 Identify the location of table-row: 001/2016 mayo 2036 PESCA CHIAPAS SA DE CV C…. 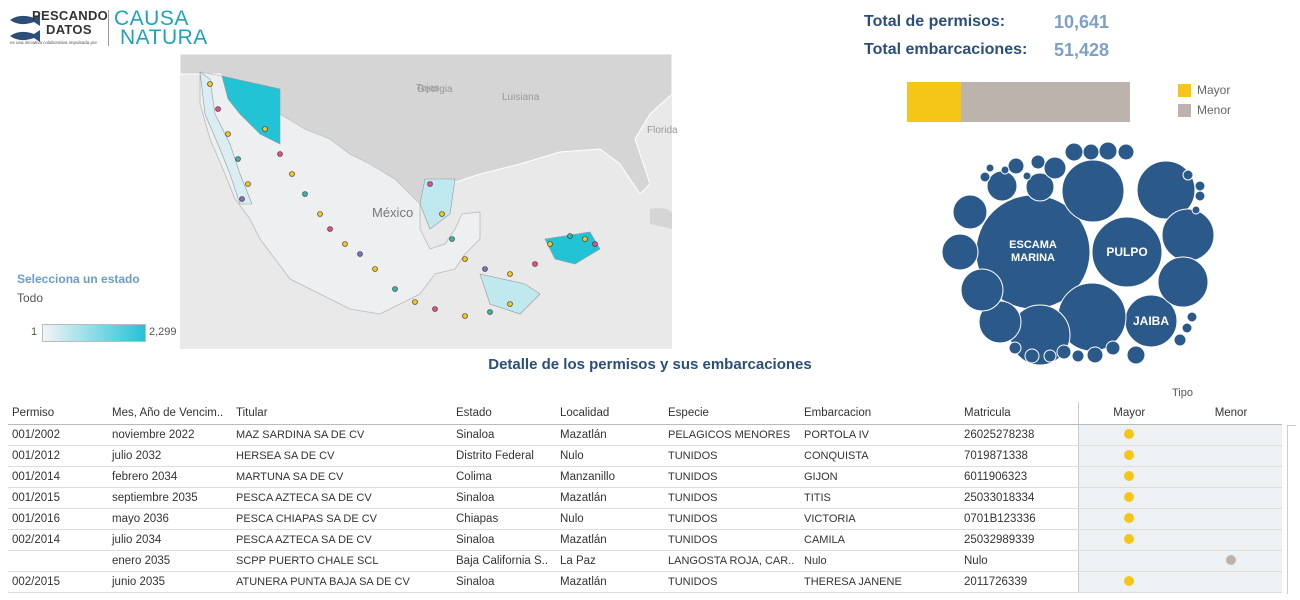
(645, 519).